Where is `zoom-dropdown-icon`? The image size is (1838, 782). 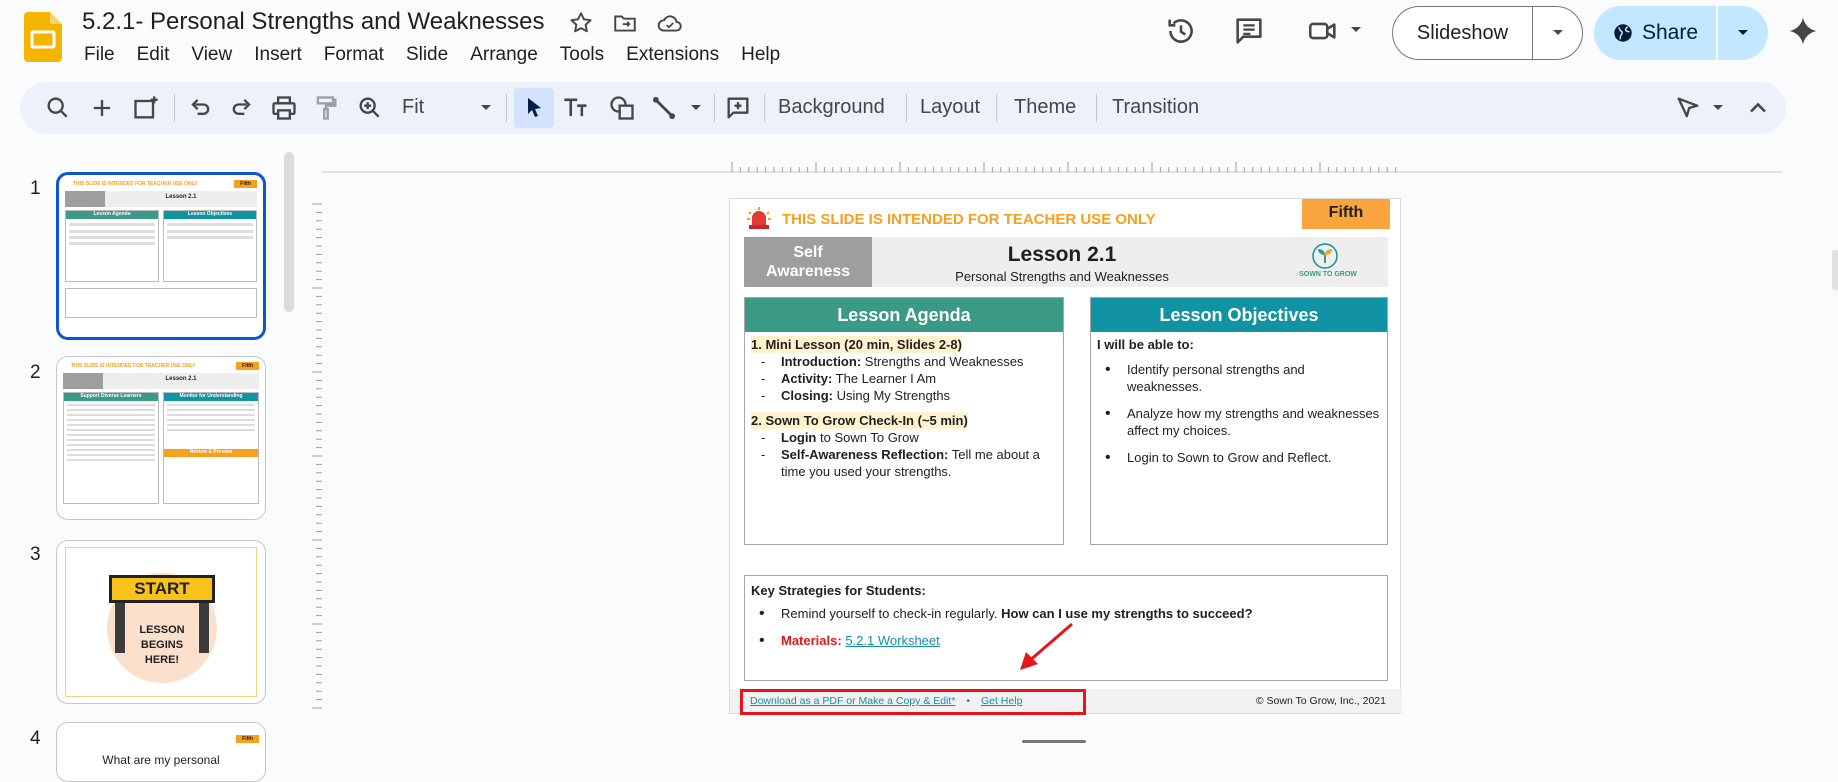 zoom-dropdown-icon is located at coordinates (486, 108).